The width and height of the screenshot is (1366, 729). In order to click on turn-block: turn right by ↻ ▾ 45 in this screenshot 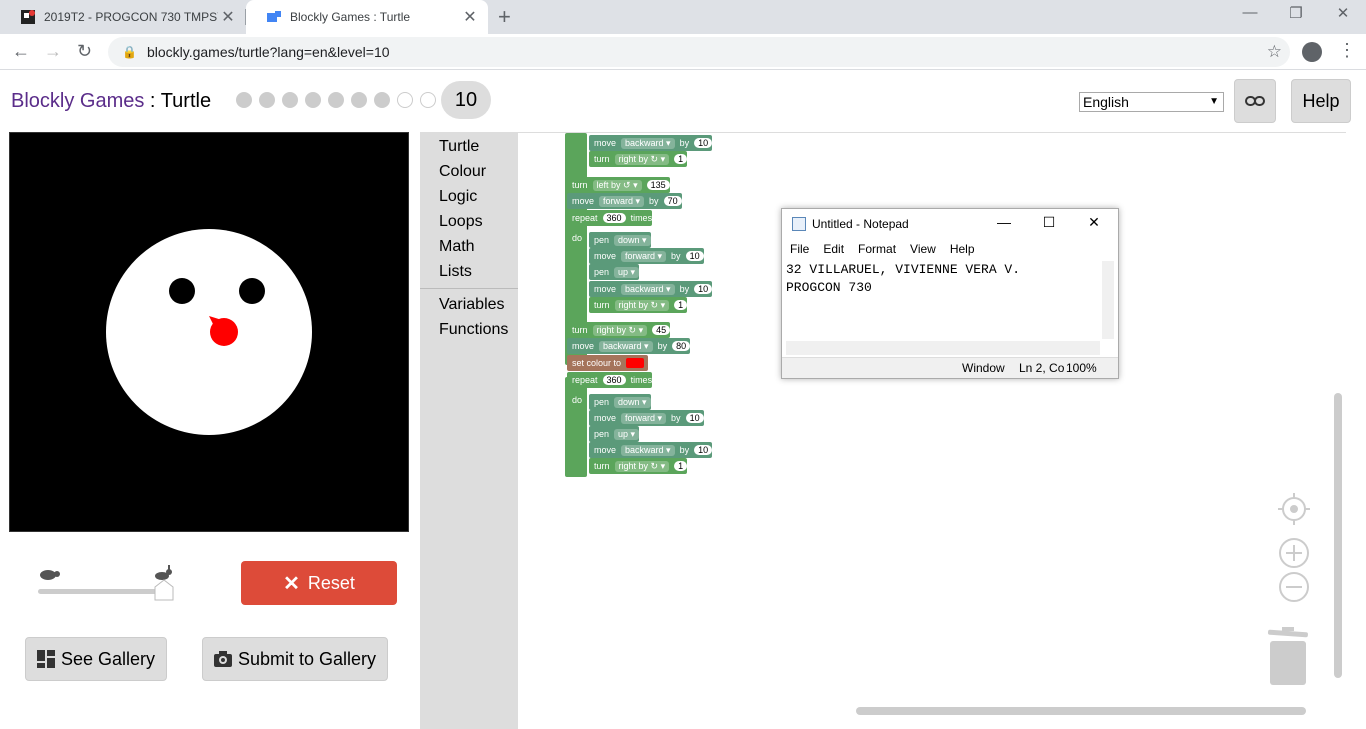, I will do `click(619, 330)`.